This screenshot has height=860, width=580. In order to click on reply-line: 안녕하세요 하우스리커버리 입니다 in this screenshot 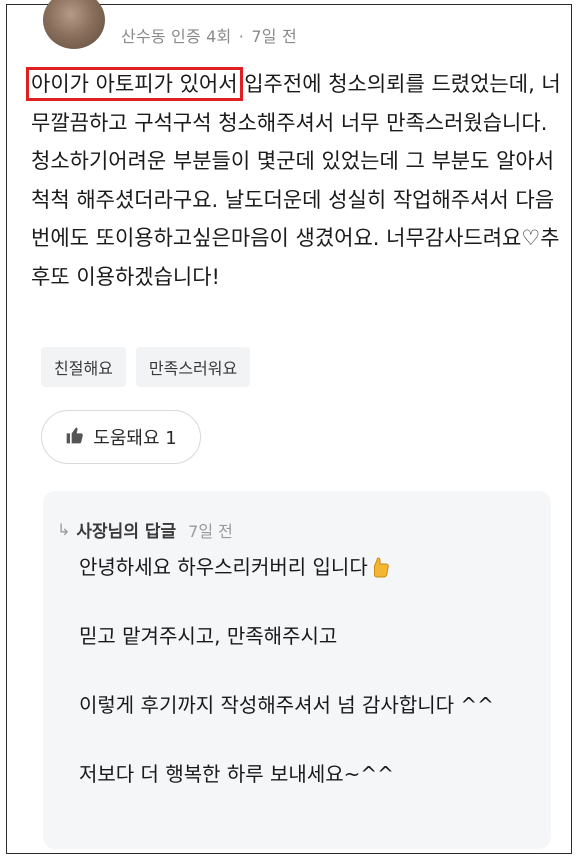, I will do `click(309, 567)`.